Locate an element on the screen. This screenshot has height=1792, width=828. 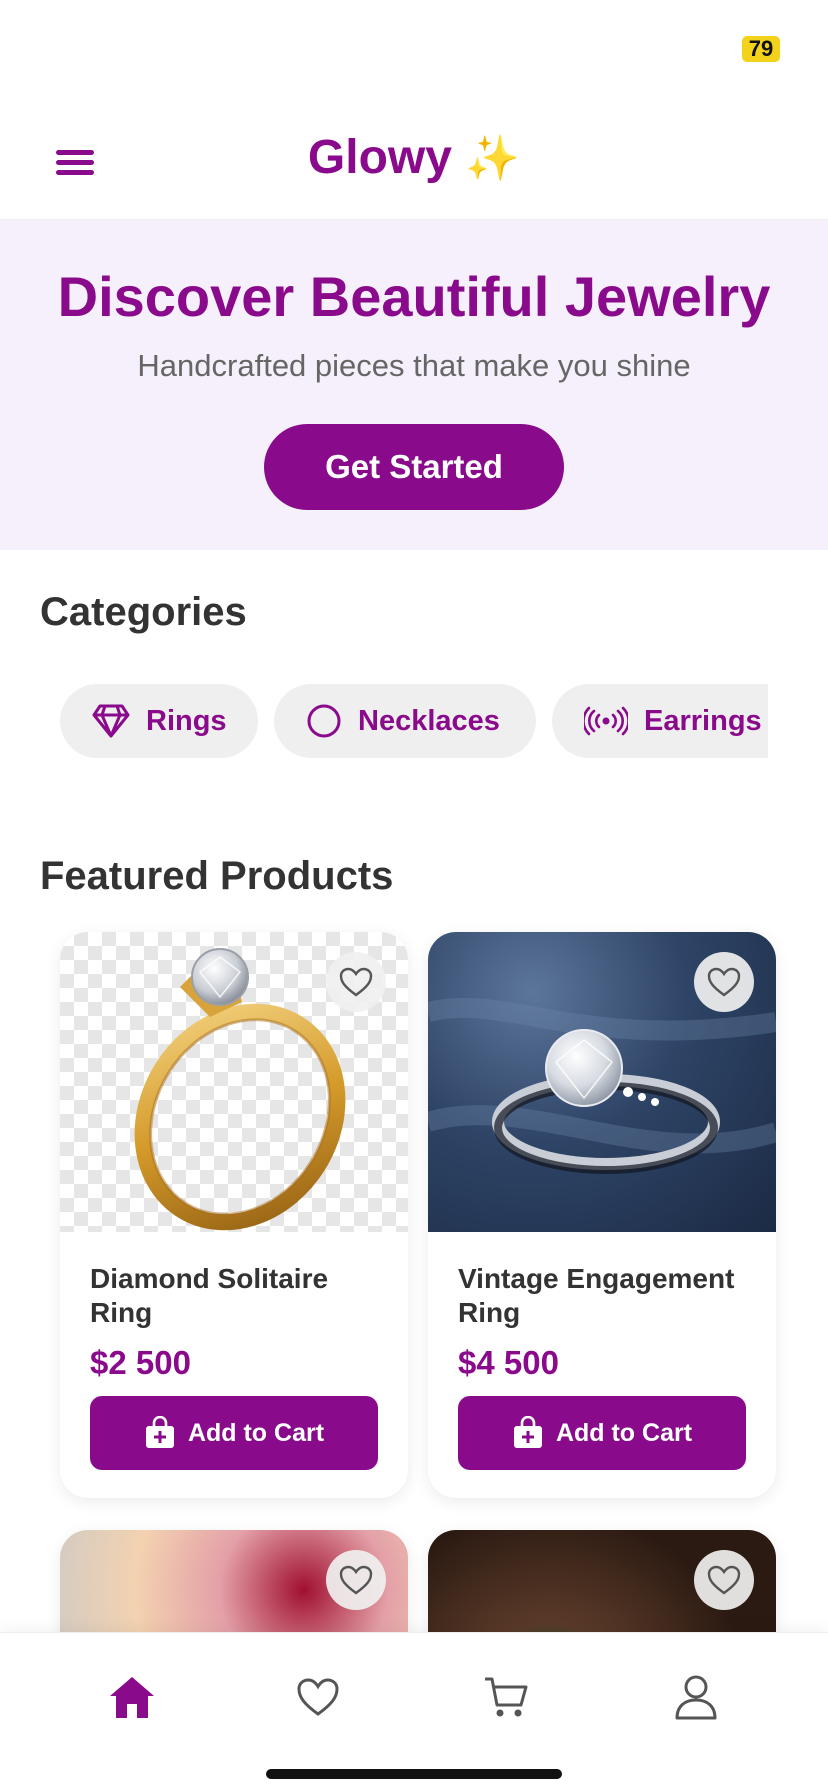
cart-icon is located at coordinates (506, 1697).